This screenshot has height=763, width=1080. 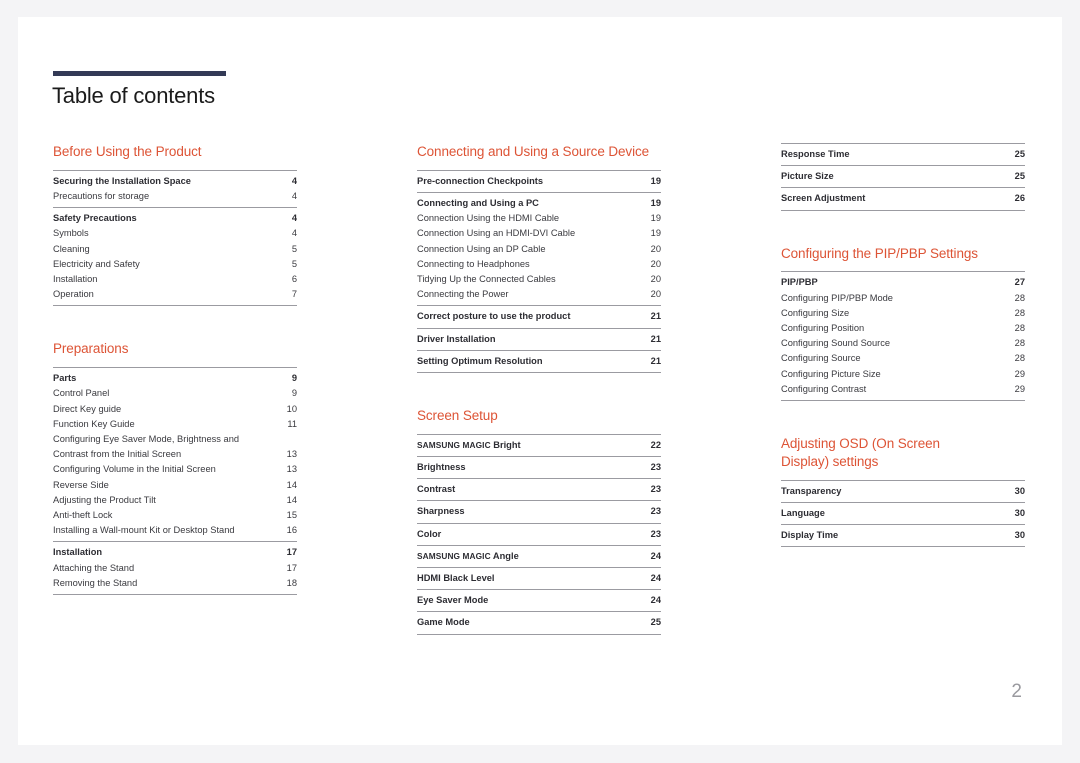 I want to click on toc-entry: Sharpness 23, so click(x=539, y=511).